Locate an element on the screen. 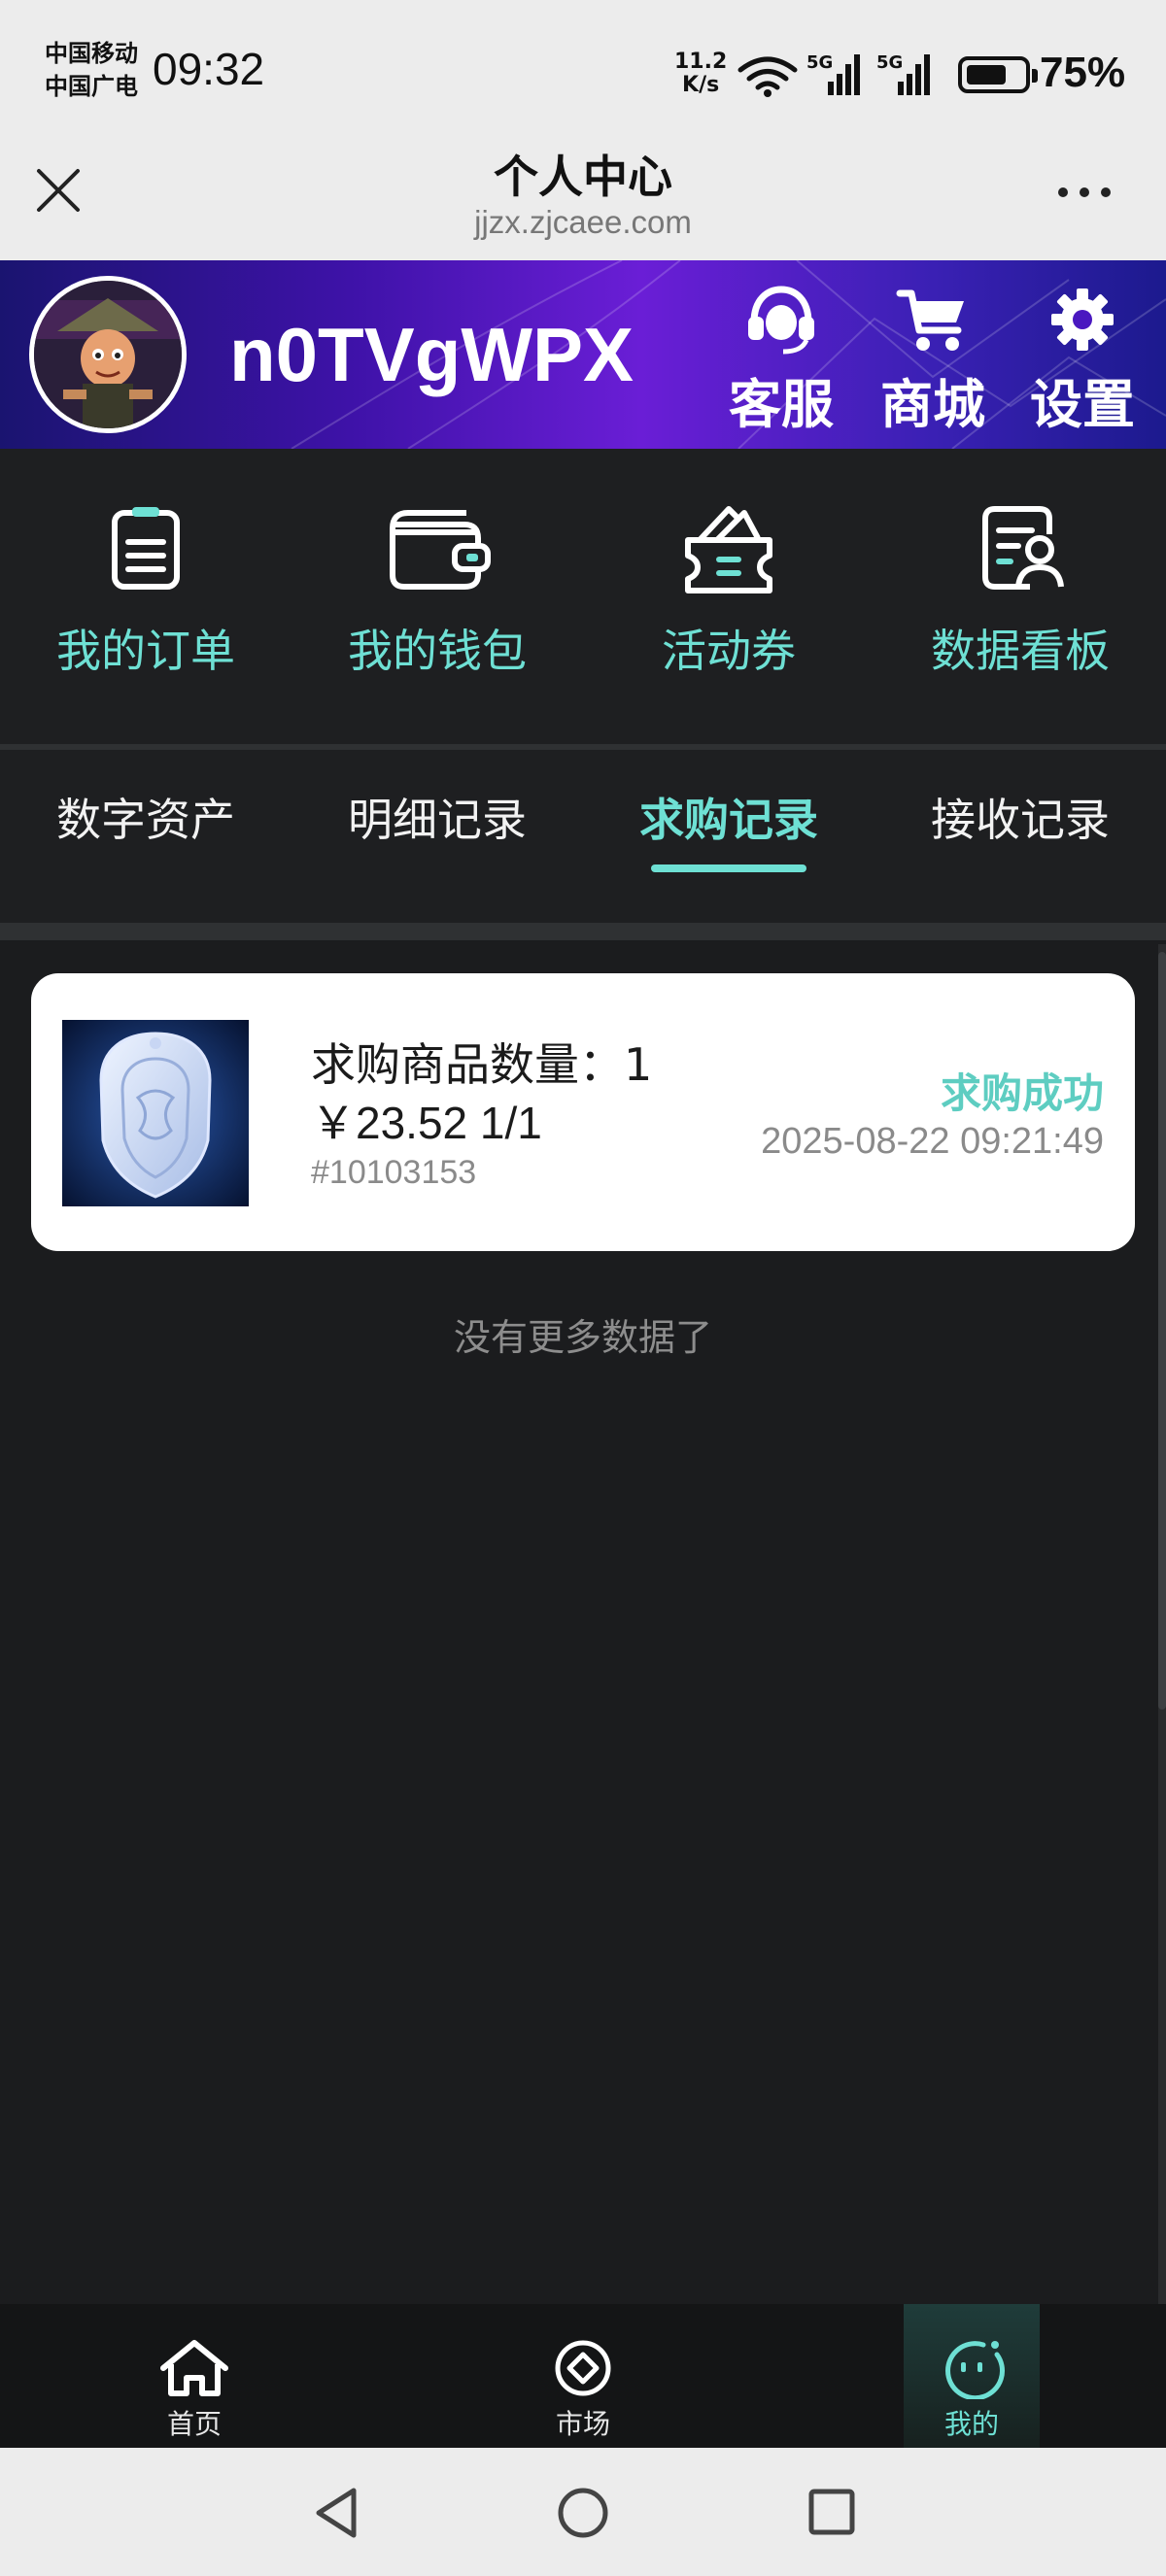  network-speed: 11.2 K/s is located at coordinates (700, 74).